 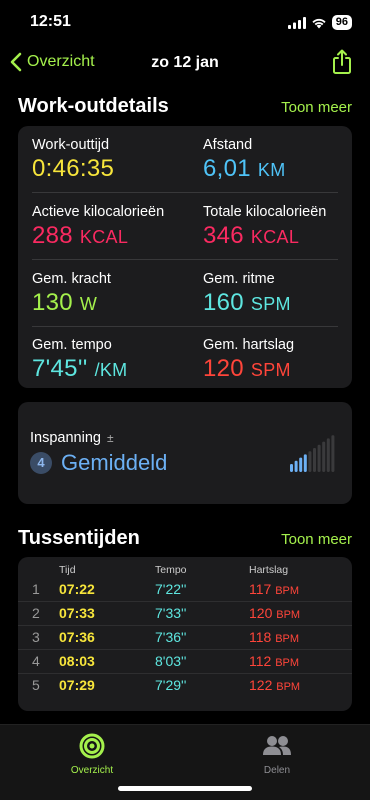 I want to click on metric-active-kcal: Actieve kilocalorieën 288 KCAL, so click(x=117, y=227).